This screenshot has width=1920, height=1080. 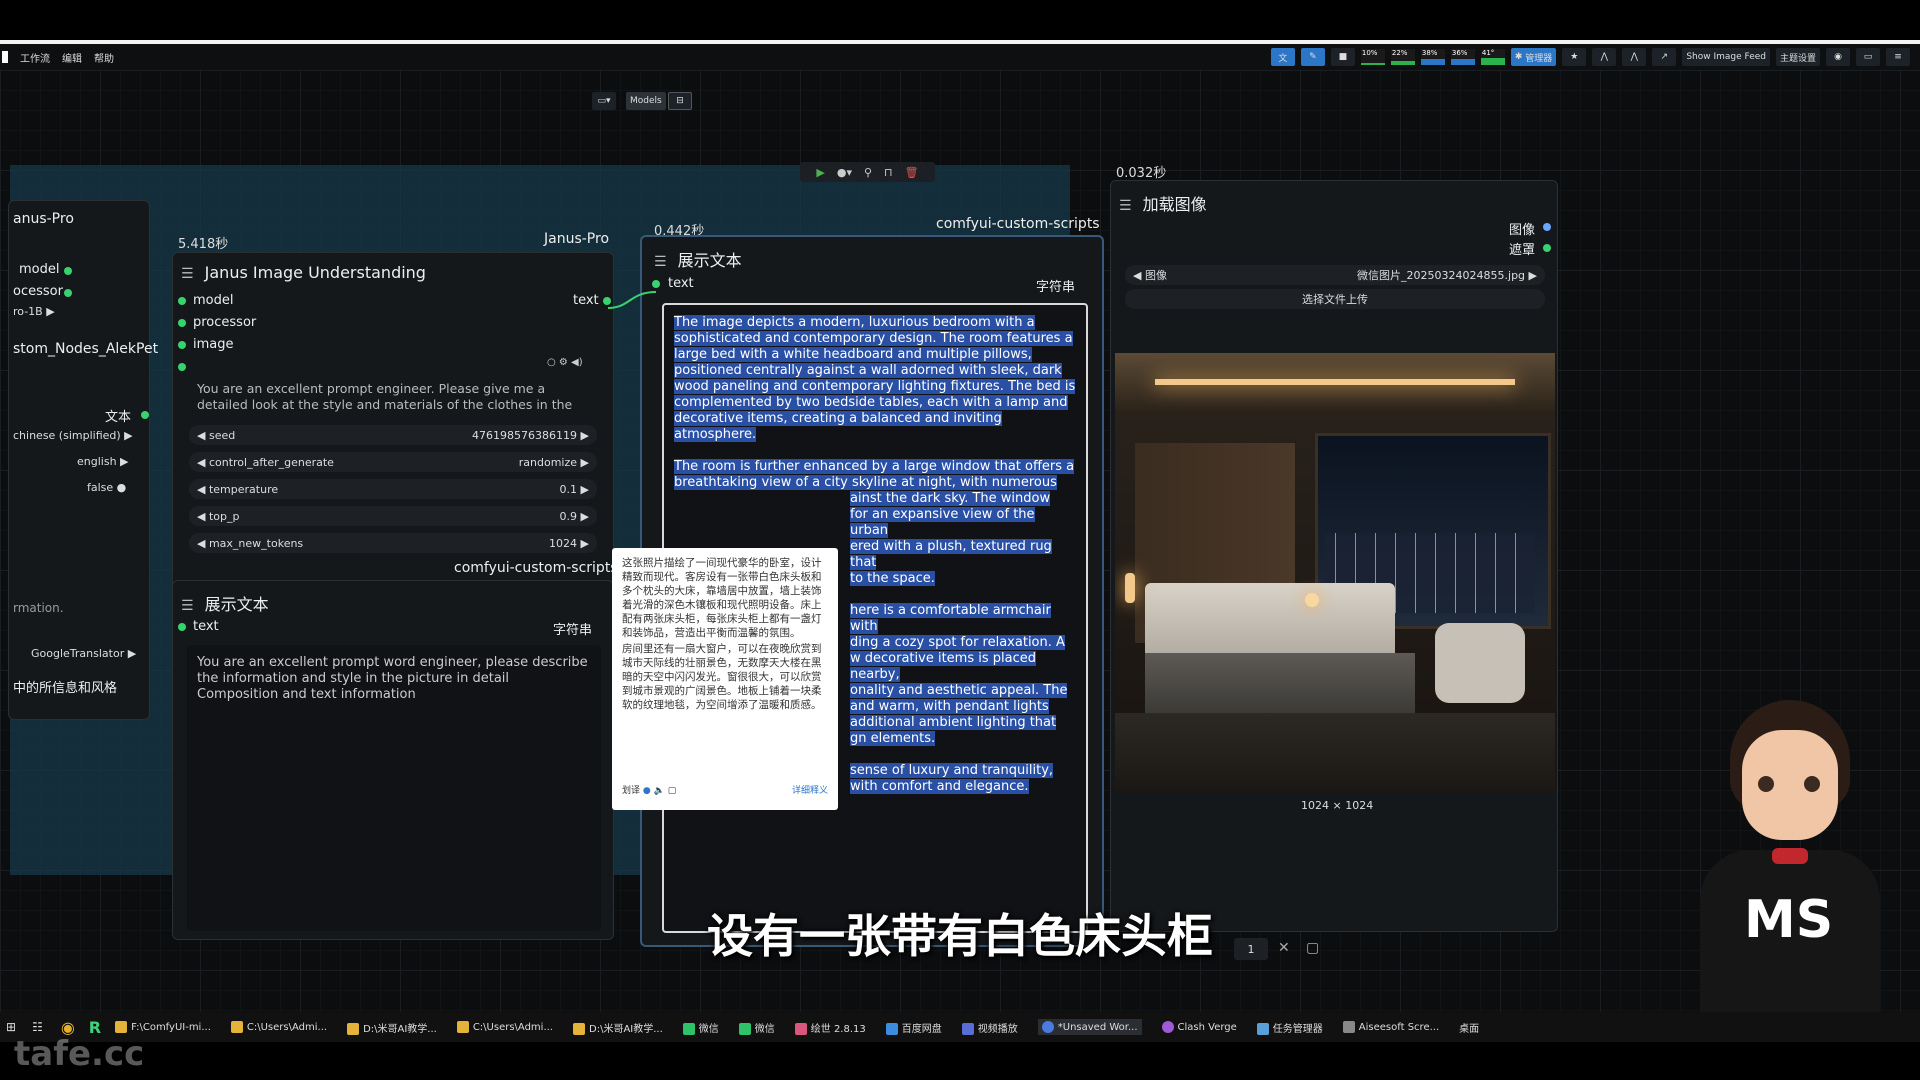 I want to click on close-icon: ✕, so click(x=1284, y=948).